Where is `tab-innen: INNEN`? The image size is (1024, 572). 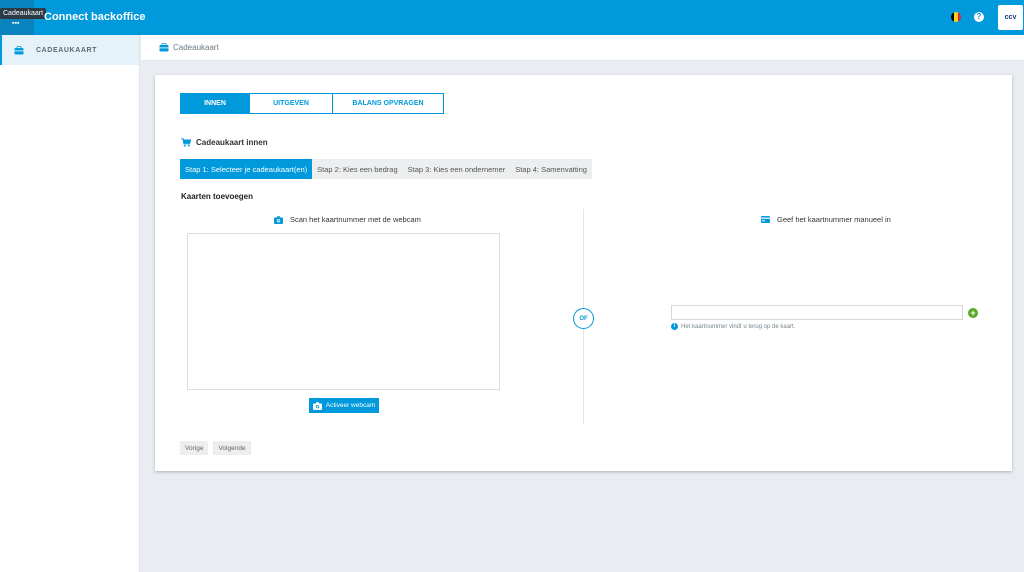 tab-innen: INNEN is located at coordinates (215, 103).